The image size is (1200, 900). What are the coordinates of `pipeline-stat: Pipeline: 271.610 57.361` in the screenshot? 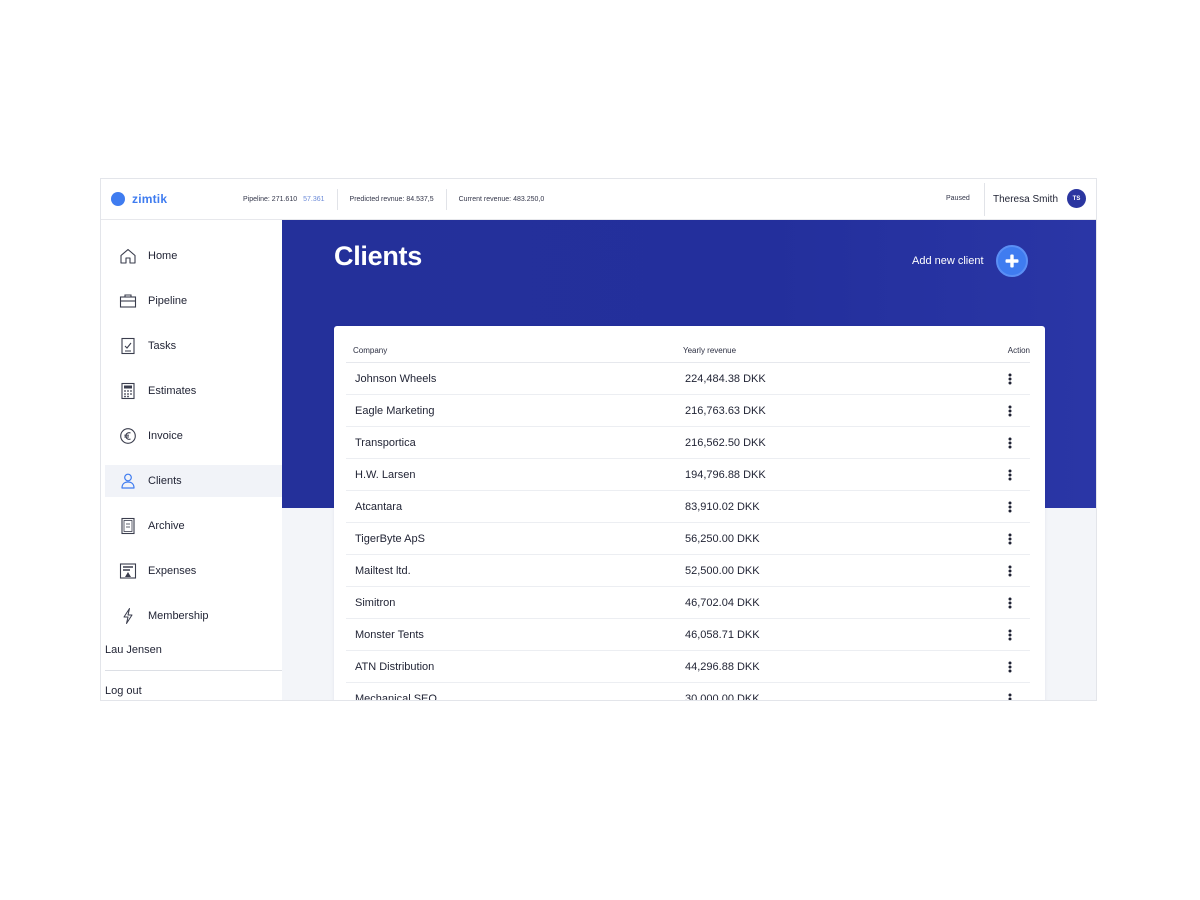 It's located at (290, 199).